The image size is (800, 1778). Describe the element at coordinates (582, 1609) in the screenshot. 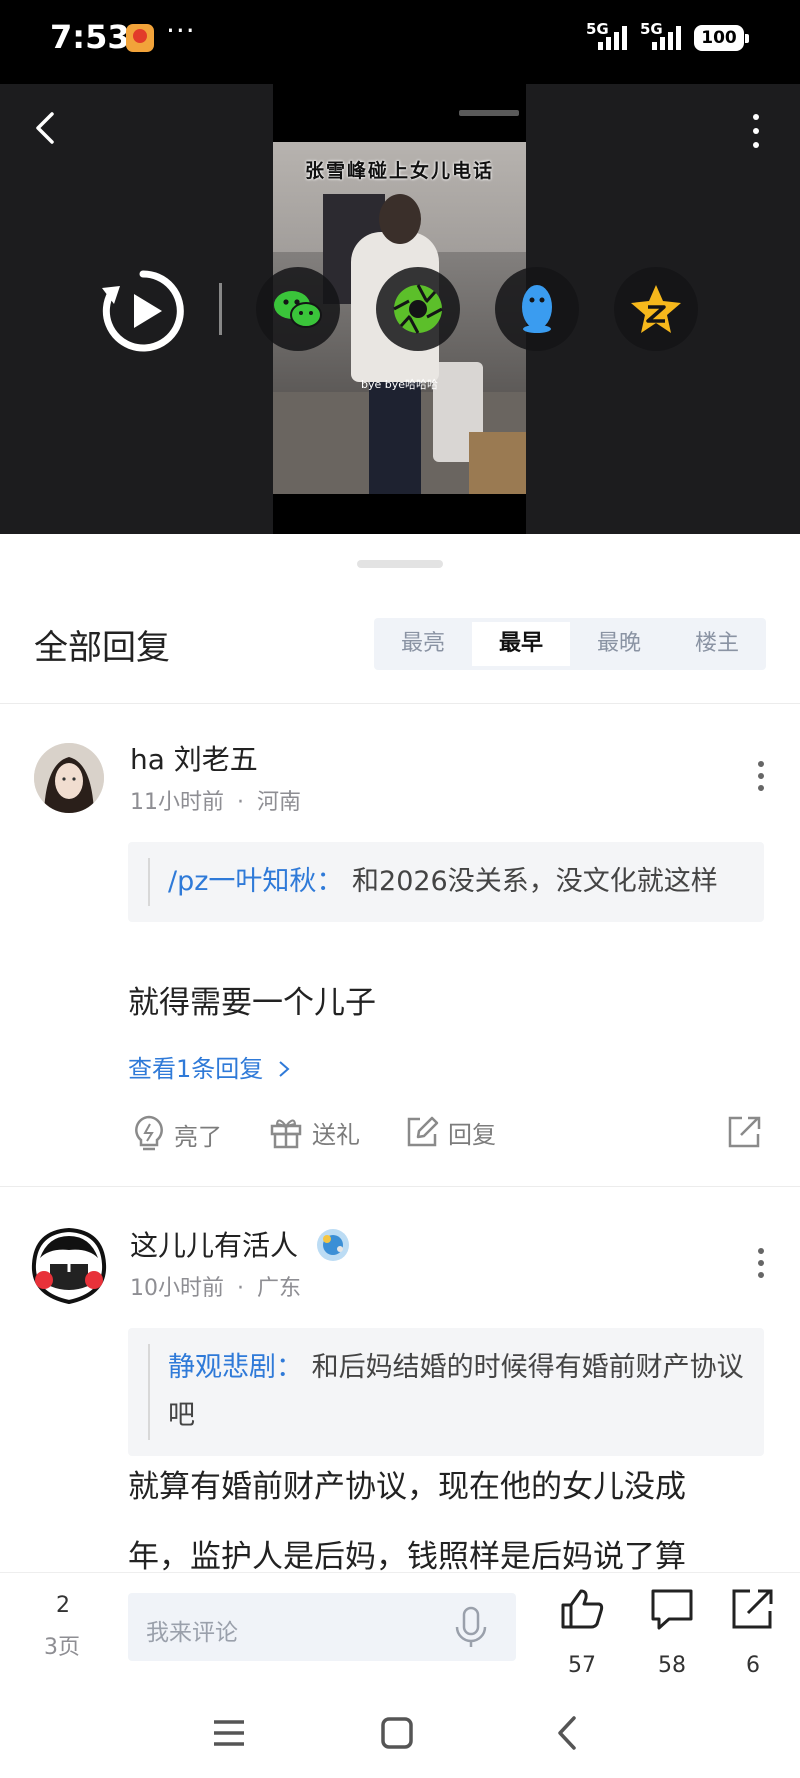

I see `thumbs-up-icon` at that location.